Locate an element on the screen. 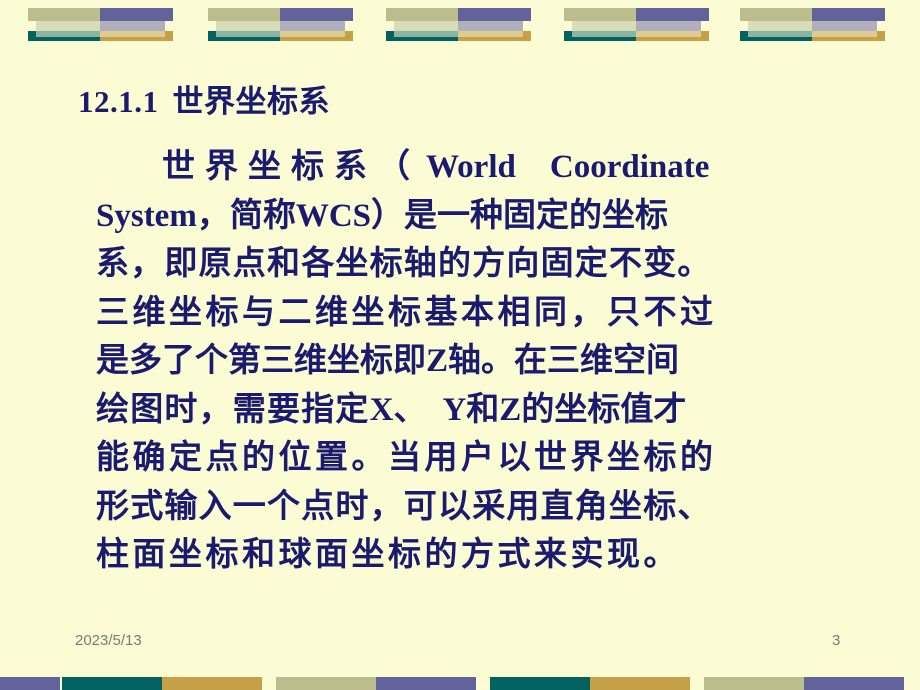 This screenshot has width=920, height=690. body-segment: 世界坐标系 is located at coordinates (269, 165).